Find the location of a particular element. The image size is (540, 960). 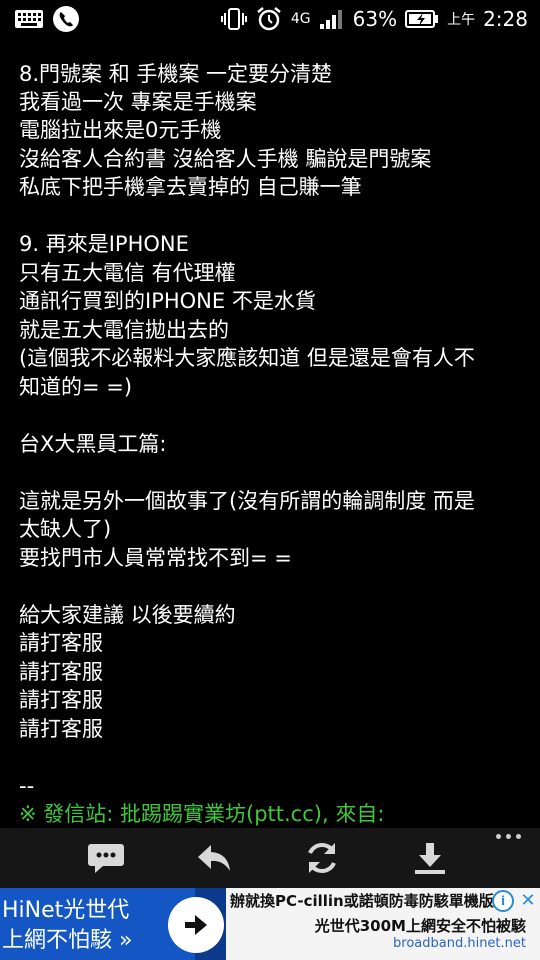

ad-description-line1: 辦就換PC-cillin或諾頓防毒防駭單機版 is located at coordinates (362, 901).